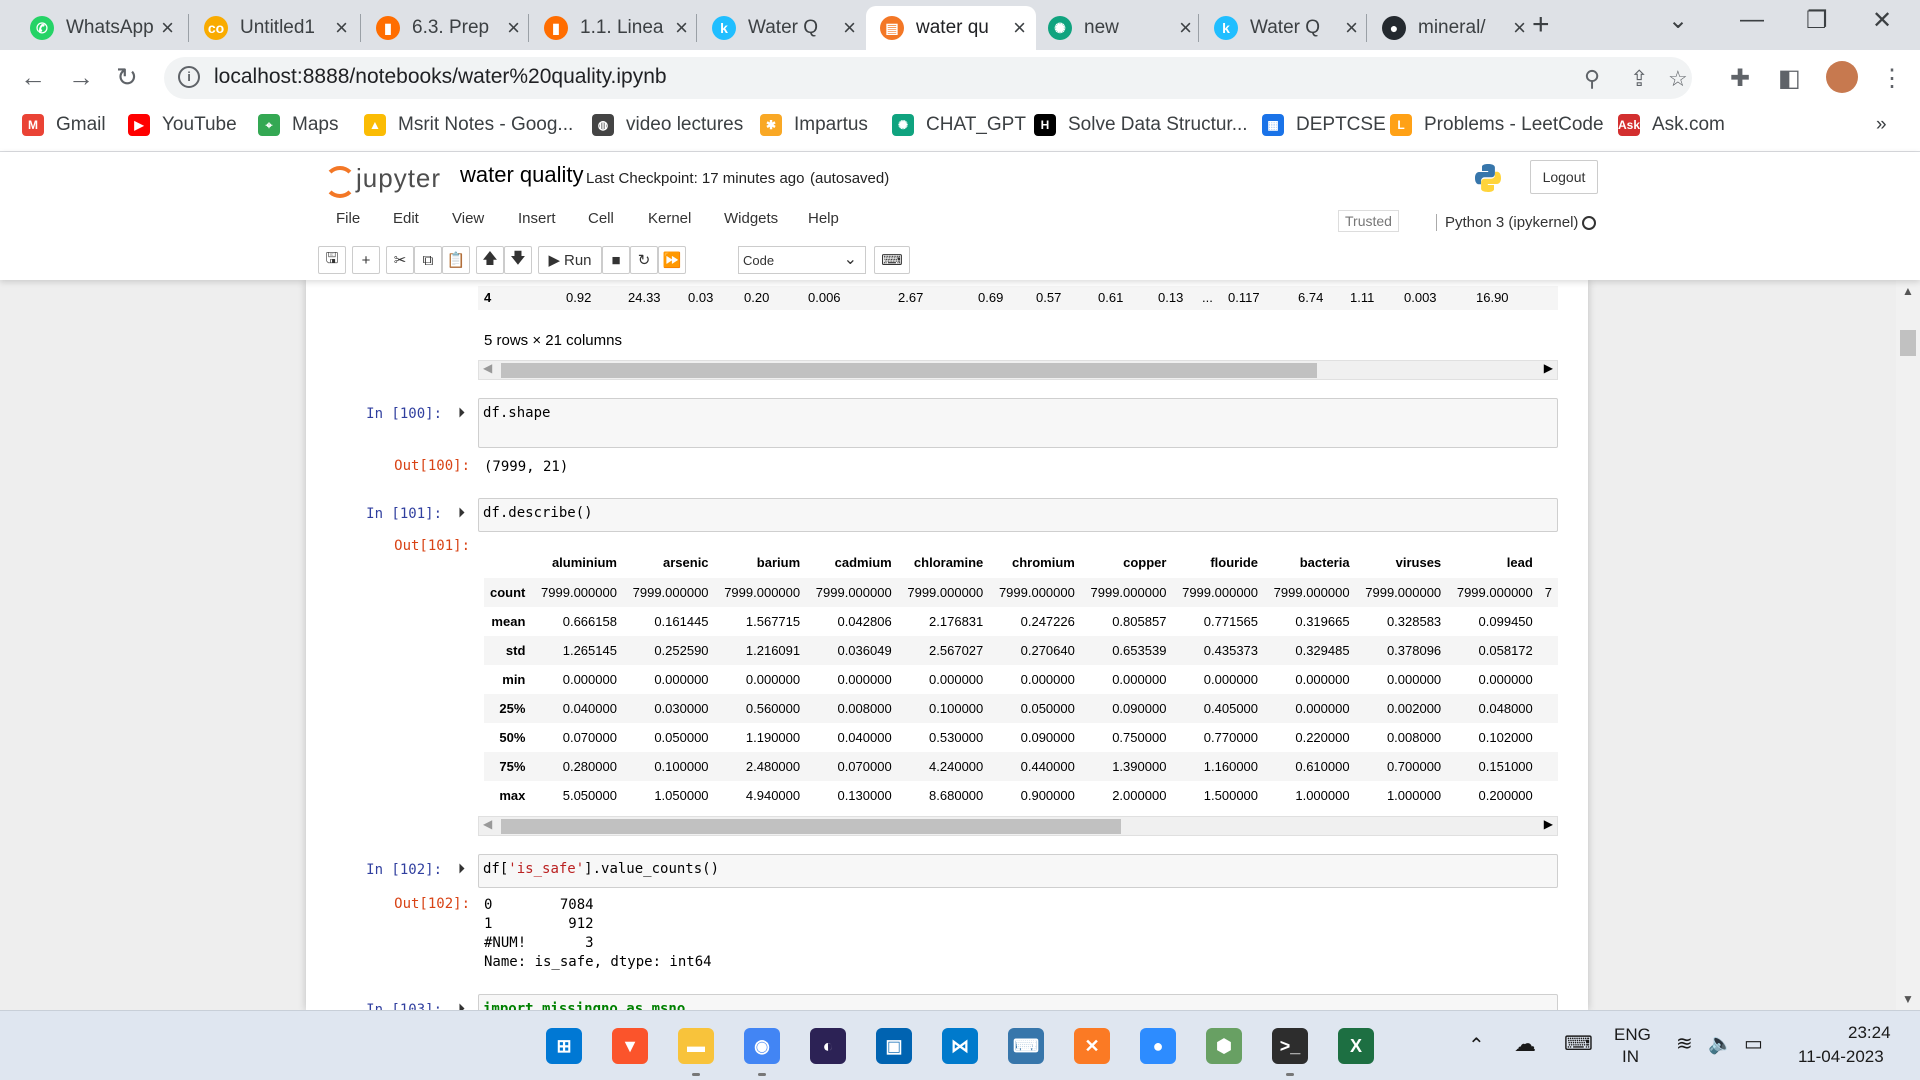  What do you see at coordinates (1290, 1046) in the screenshot?
I see `terminal-icon: >_` at bounding box center [1290, 1046].